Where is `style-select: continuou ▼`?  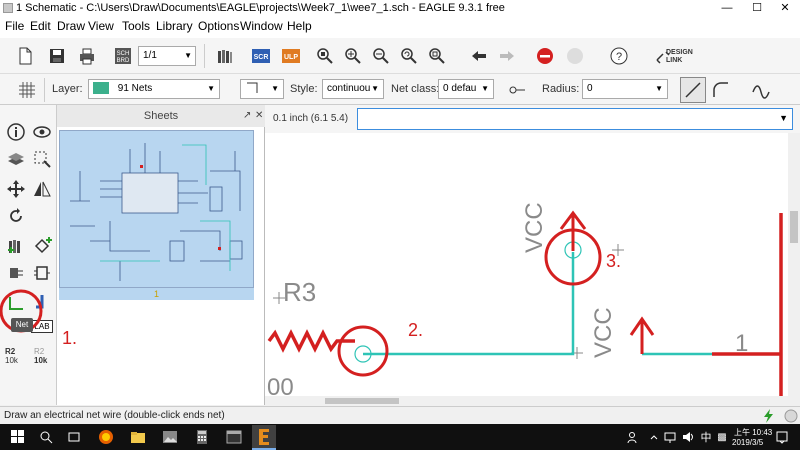
style-select: continuou ▼ is located at coordinates (353, 89).